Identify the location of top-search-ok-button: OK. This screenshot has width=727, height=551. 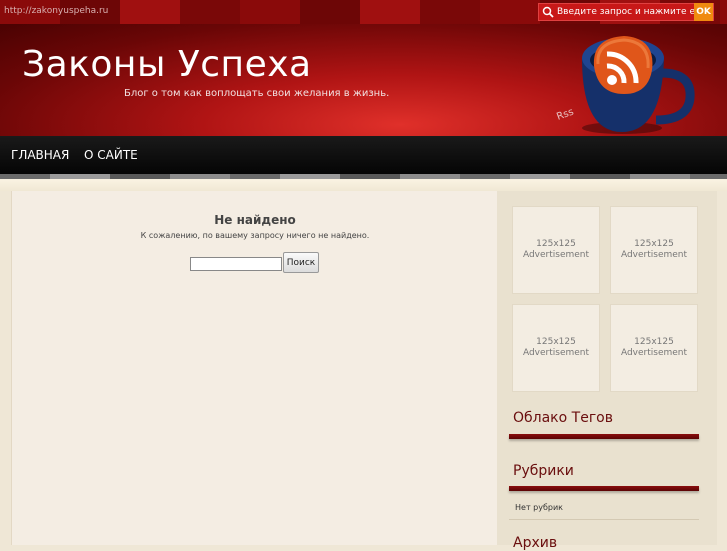
(703, 12).